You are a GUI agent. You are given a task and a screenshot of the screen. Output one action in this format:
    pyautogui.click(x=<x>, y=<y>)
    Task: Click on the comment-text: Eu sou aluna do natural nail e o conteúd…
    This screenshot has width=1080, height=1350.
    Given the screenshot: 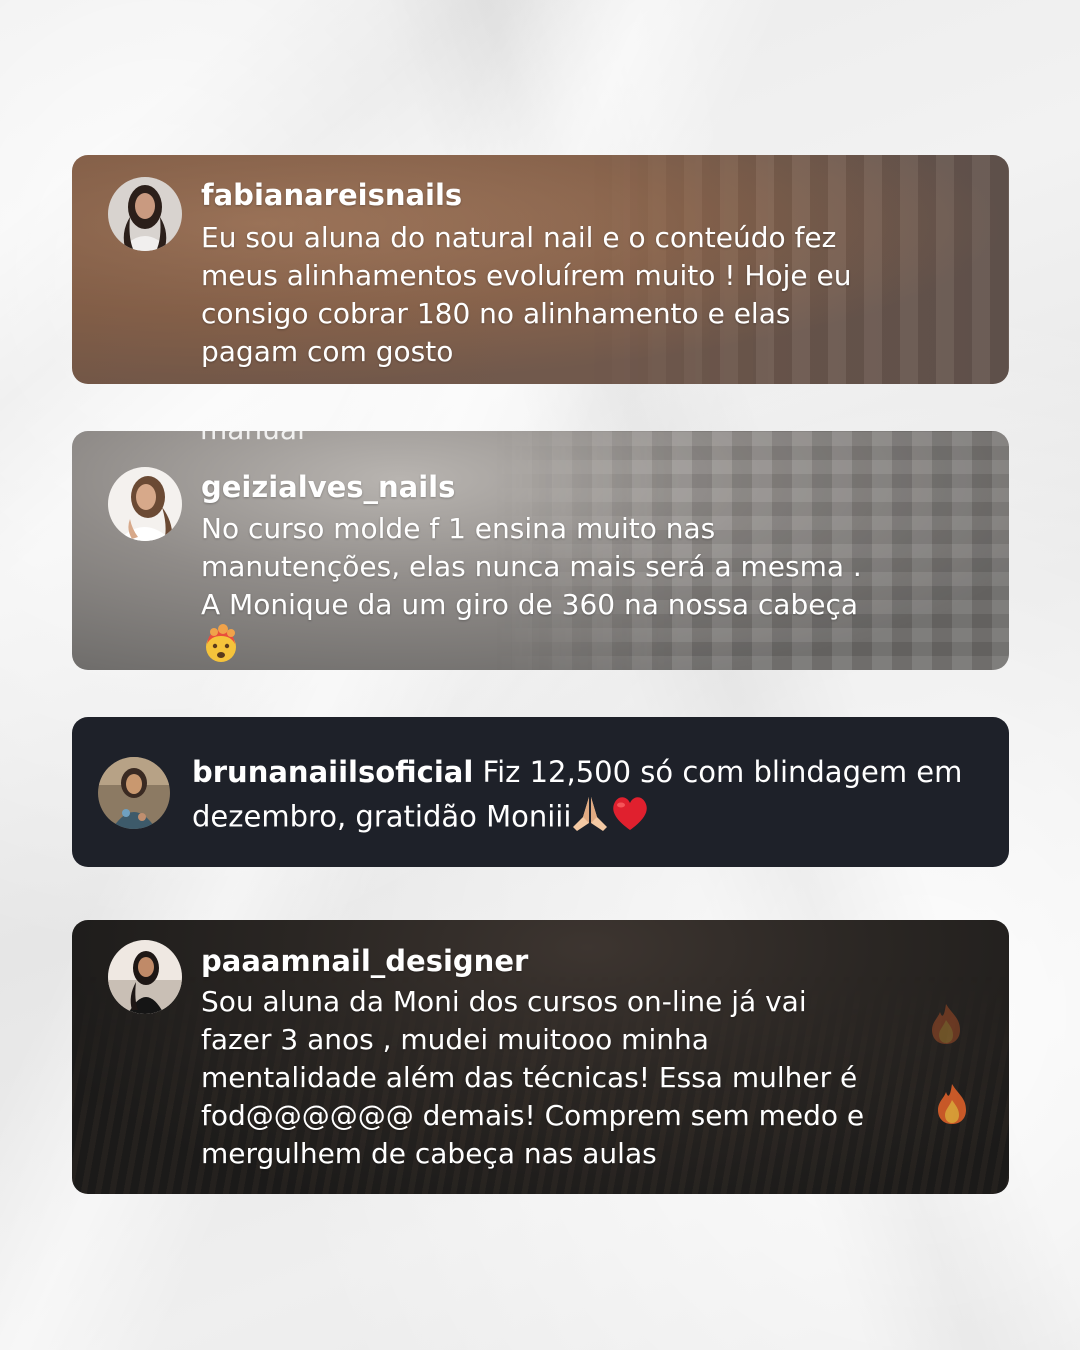 What is the action you would take?
    pyautogui.click(x=526, y=295)
    